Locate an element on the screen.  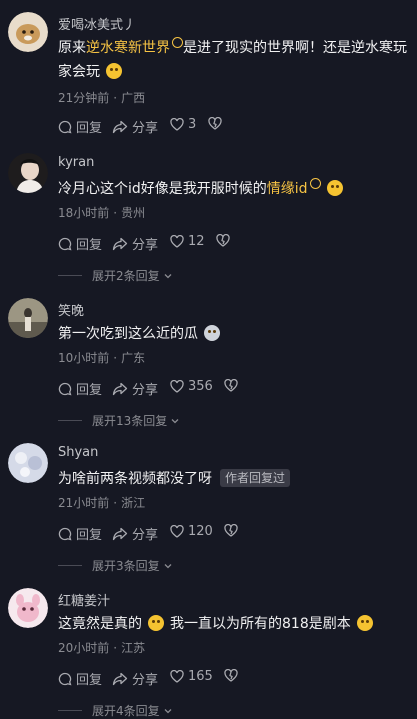
username: 爱喝冰美式丿 is located at coordinates (97, 23).